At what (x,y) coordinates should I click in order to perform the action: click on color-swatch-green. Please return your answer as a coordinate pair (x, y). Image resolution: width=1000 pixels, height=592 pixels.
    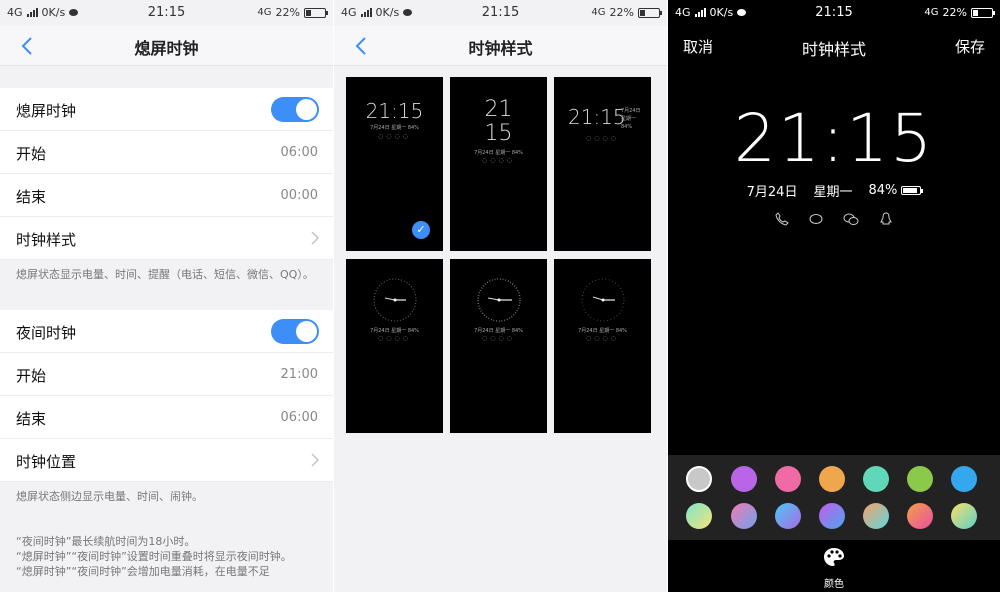
    Looking at the image, I should click on (920, 479).